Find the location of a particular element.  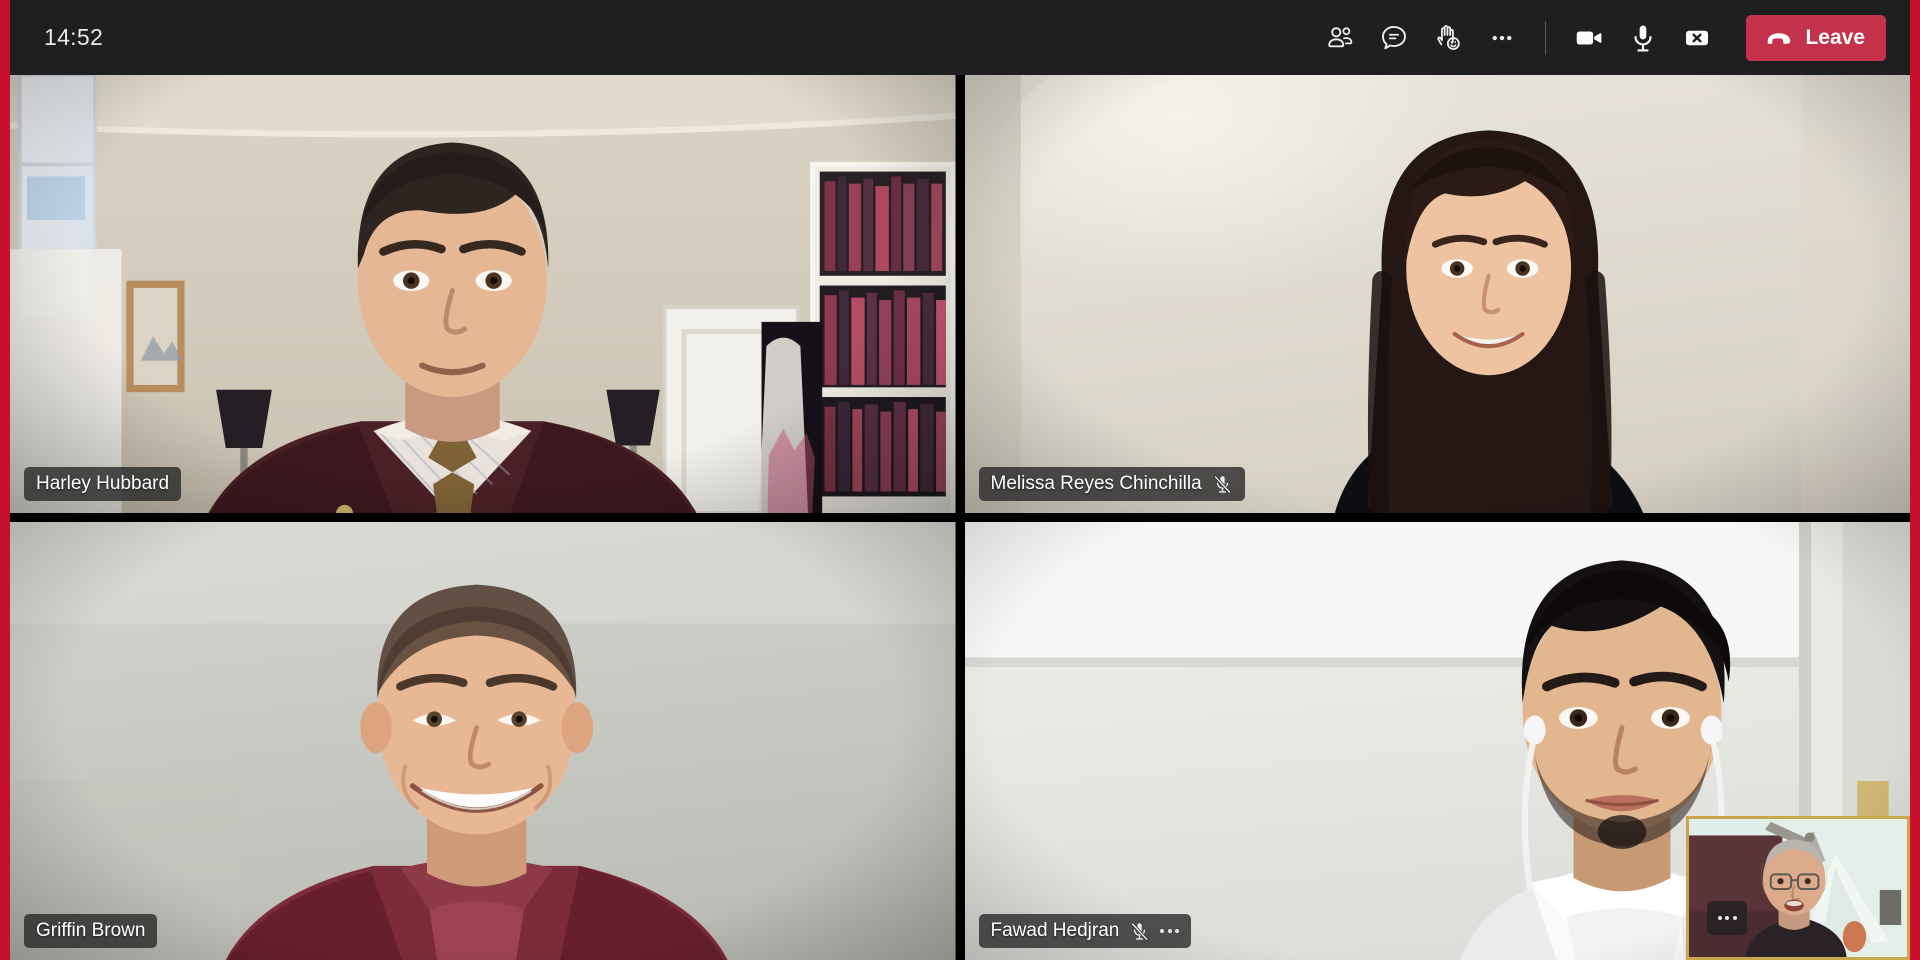

leave-button: Leave is located at coordinates (1816, 37).